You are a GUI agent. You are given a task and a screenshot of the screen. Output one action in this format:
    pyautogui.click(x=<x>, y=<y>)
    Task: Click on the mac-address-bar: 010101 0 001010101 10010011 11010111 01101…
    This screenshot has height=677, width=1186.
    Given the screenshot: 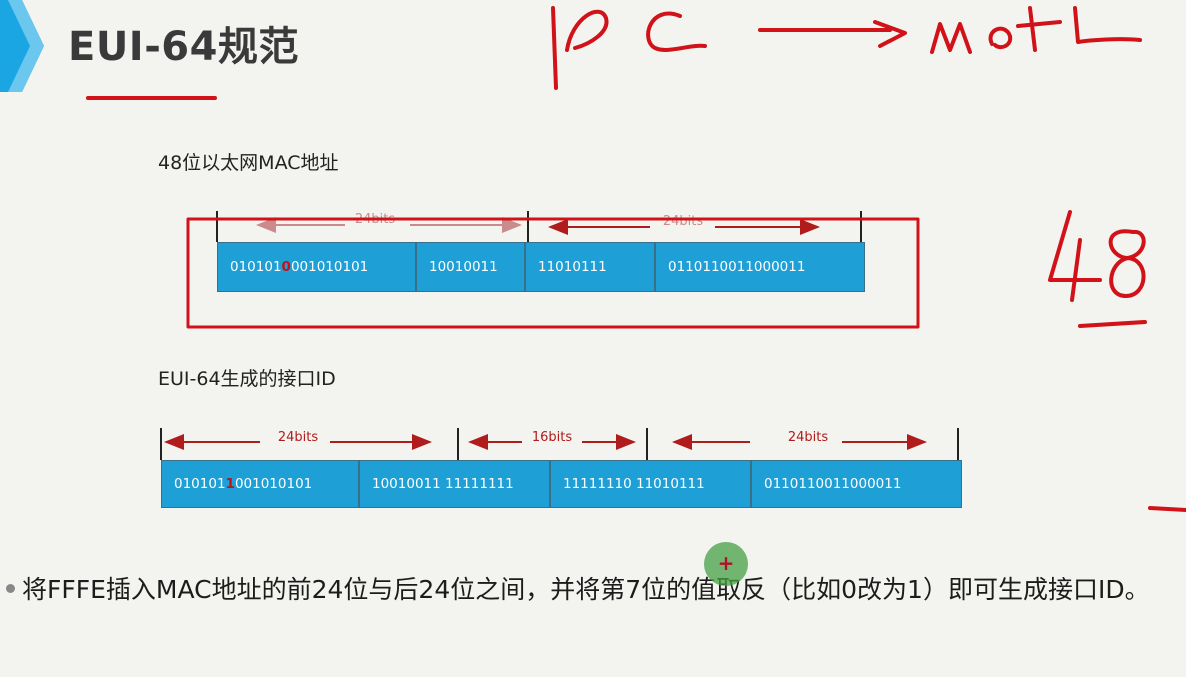 What is the action you would take?
    pyautogui.click(x=541, y=267)
    